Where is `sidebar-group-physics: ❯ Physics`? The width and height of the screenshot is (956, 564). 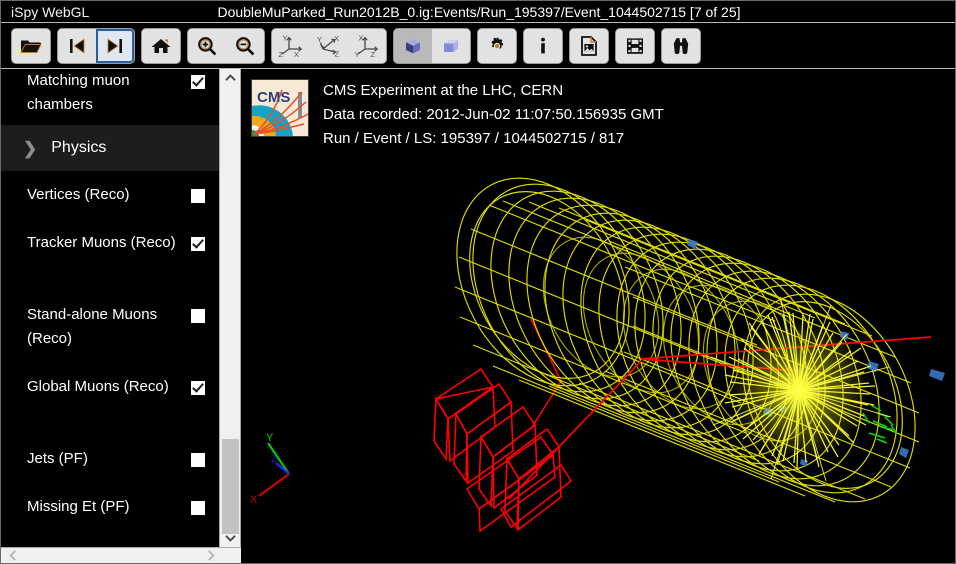
sidebar-group-physics: ❯ Physics is located at coordinates (110, 148).